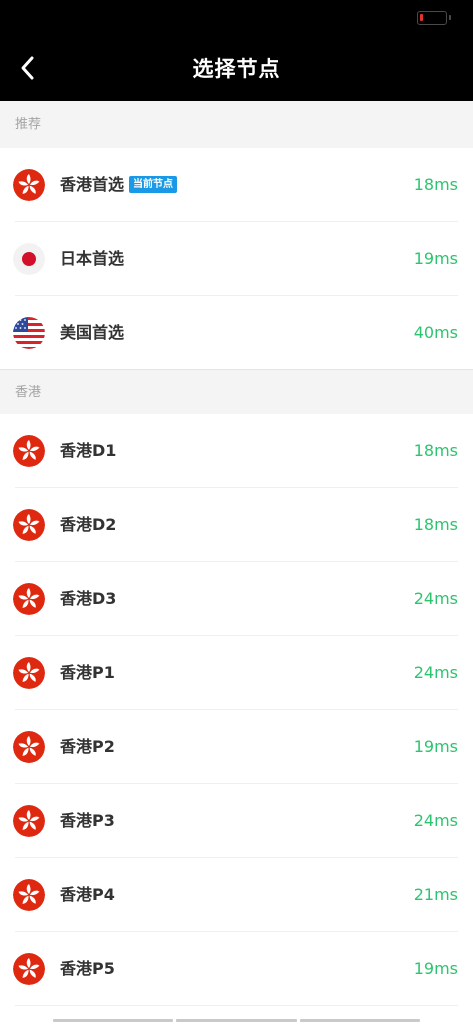 The height and width of the screenshot is (1024, 473). What do you see at coordinates (87, 672) in the screenshot?
I see `node-name: 香港P1` at bounding box center [87, 672].